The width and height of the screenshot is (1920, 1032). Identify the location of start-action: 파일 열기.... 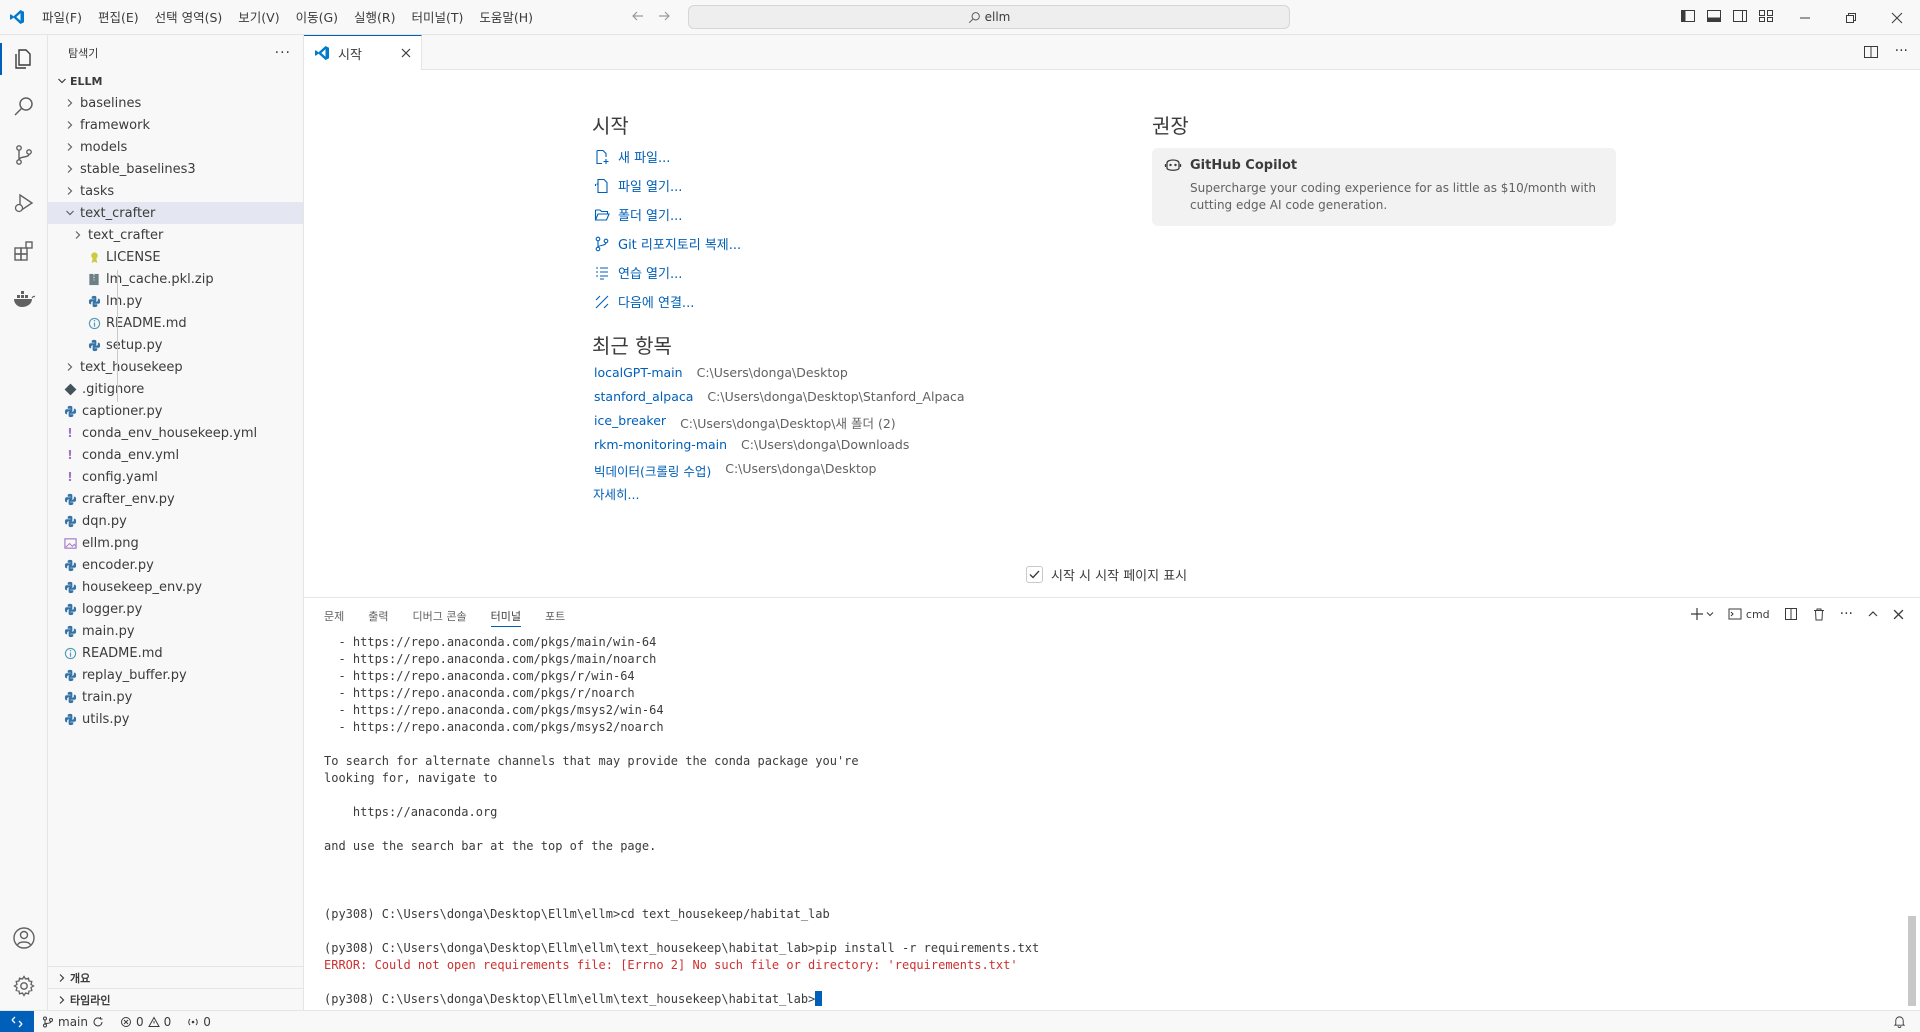
(638, 185).